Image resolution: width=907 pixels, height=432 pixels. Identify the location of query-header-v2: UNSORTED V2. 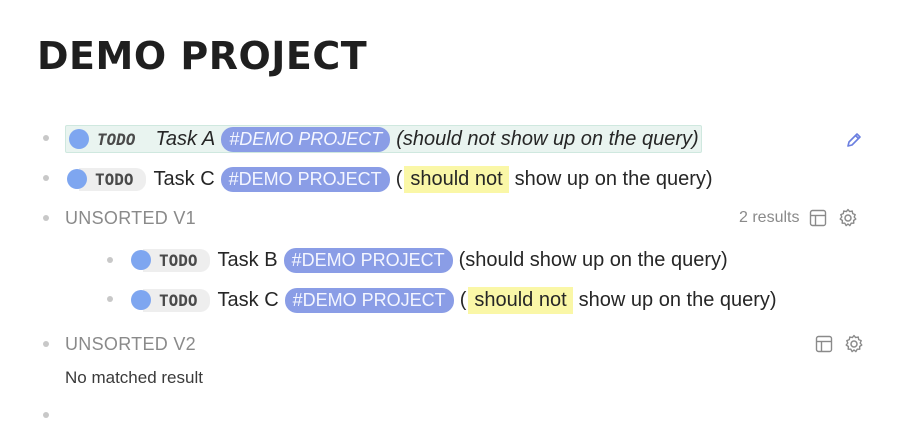
(130, 344).